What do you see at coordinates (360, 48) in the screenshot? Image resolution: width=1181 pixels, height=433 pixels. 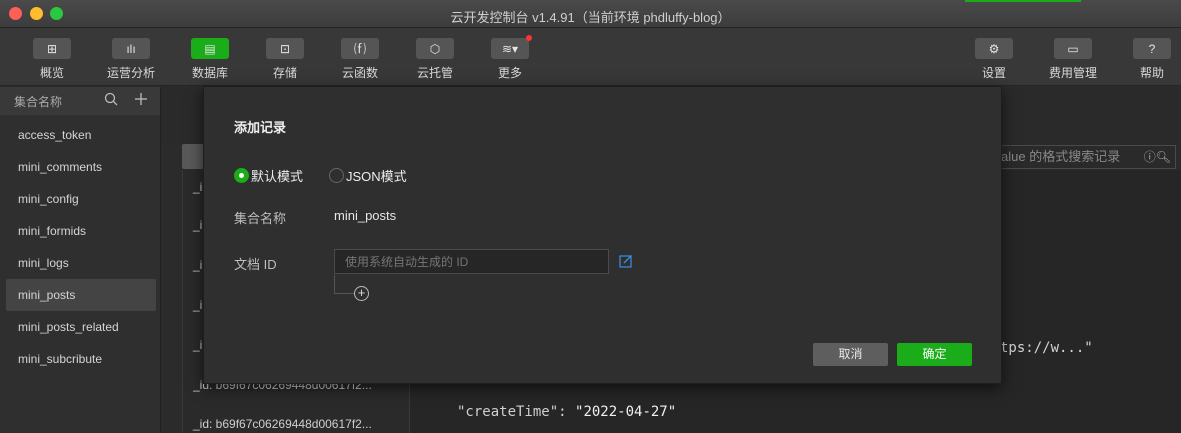 I see `function-icon: ⒡` at bounding box center [360, 48].